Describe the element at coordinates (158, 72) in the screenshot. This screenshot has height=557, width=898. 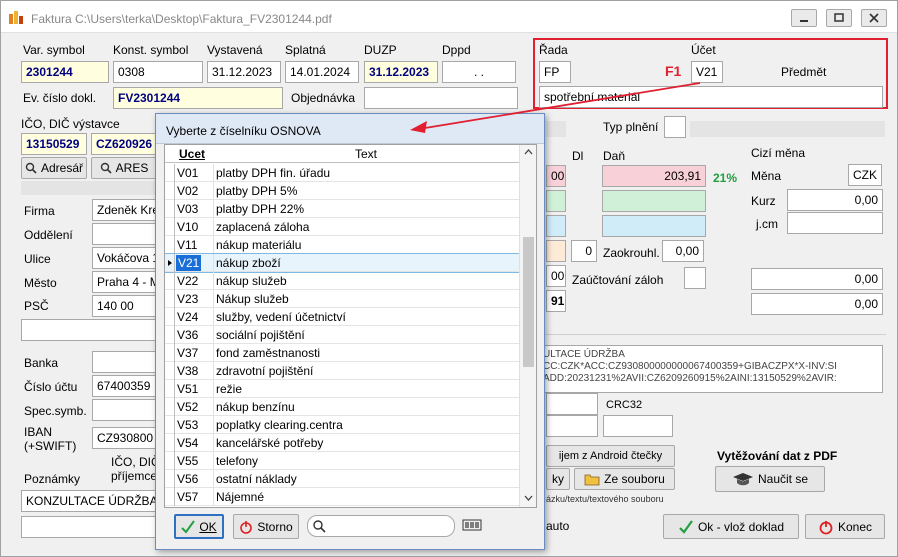
I see `konst-symbol-field: 0308` at that location.